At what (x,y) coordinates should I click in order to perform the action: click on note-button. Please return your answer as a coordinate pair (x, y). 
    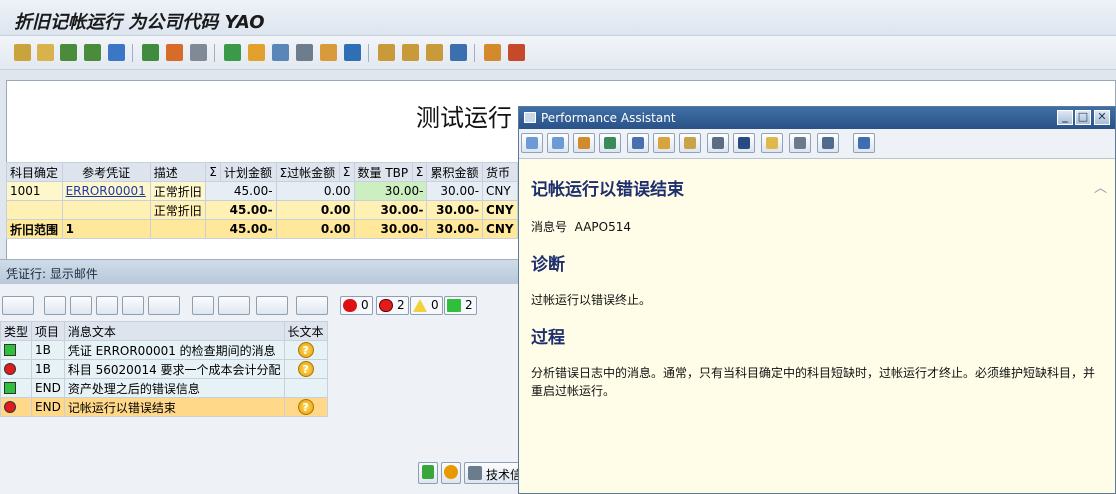
    Looking at the image, I should click on (772, 143).